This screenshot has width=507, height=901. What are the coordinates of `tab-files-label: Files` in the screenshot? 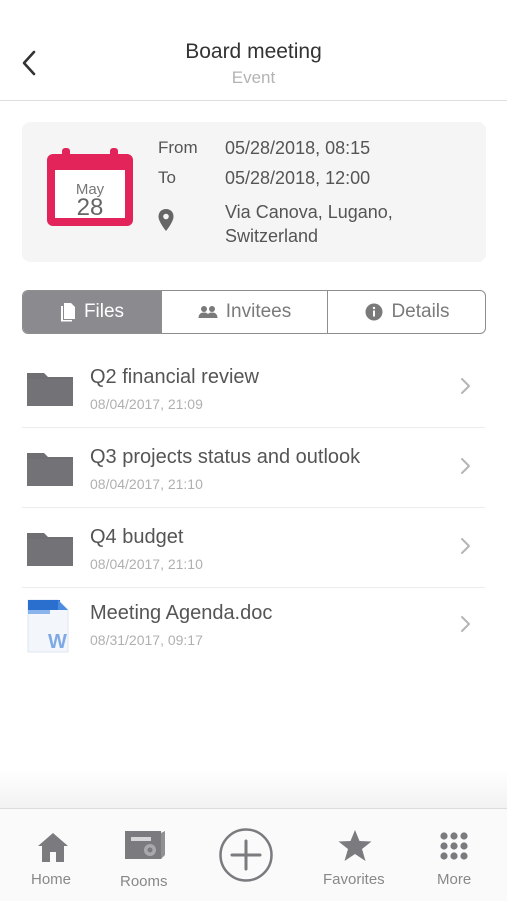 It's located at (104, 311).